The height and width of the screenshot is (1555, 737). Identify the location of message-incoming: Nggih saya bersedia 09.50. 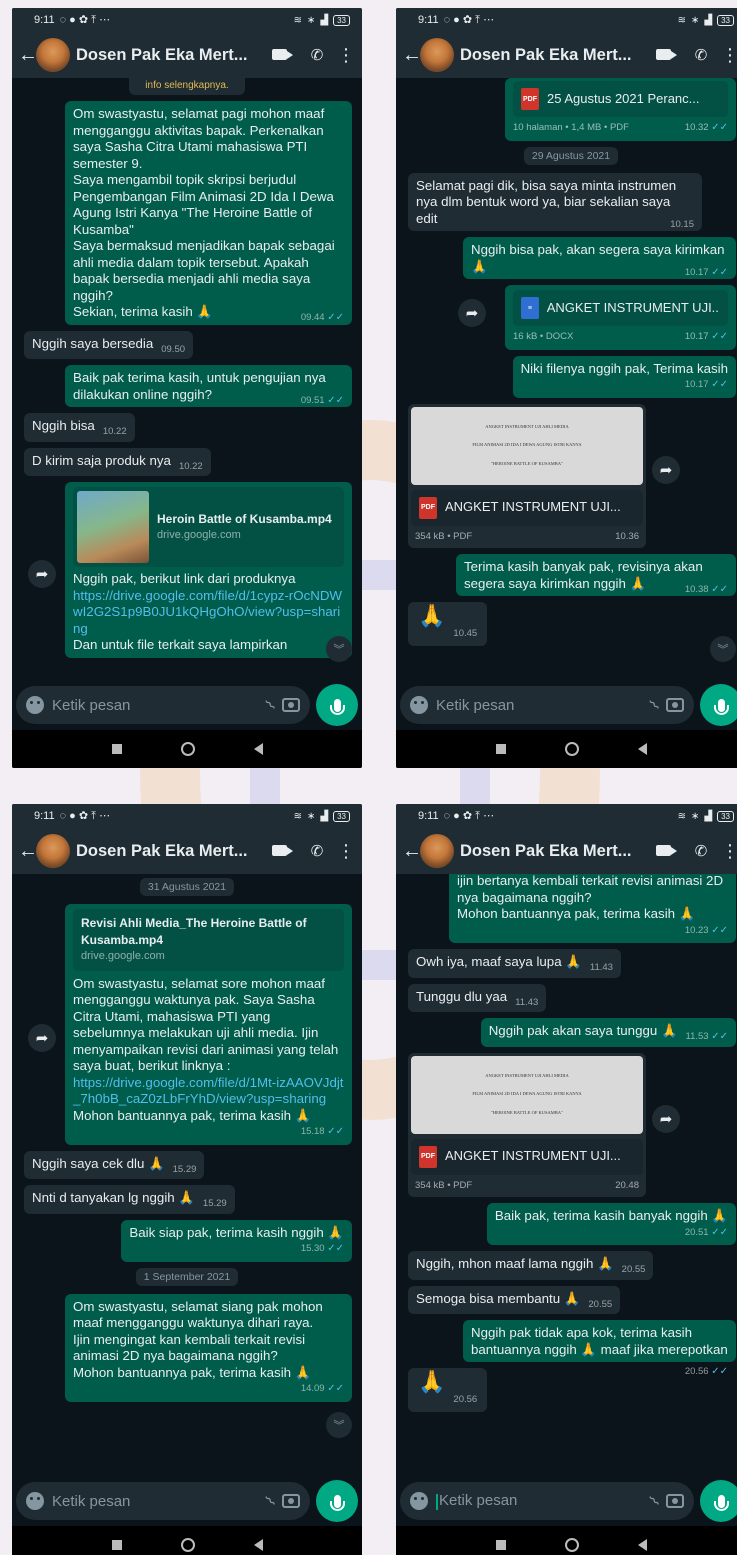
(109, 344).